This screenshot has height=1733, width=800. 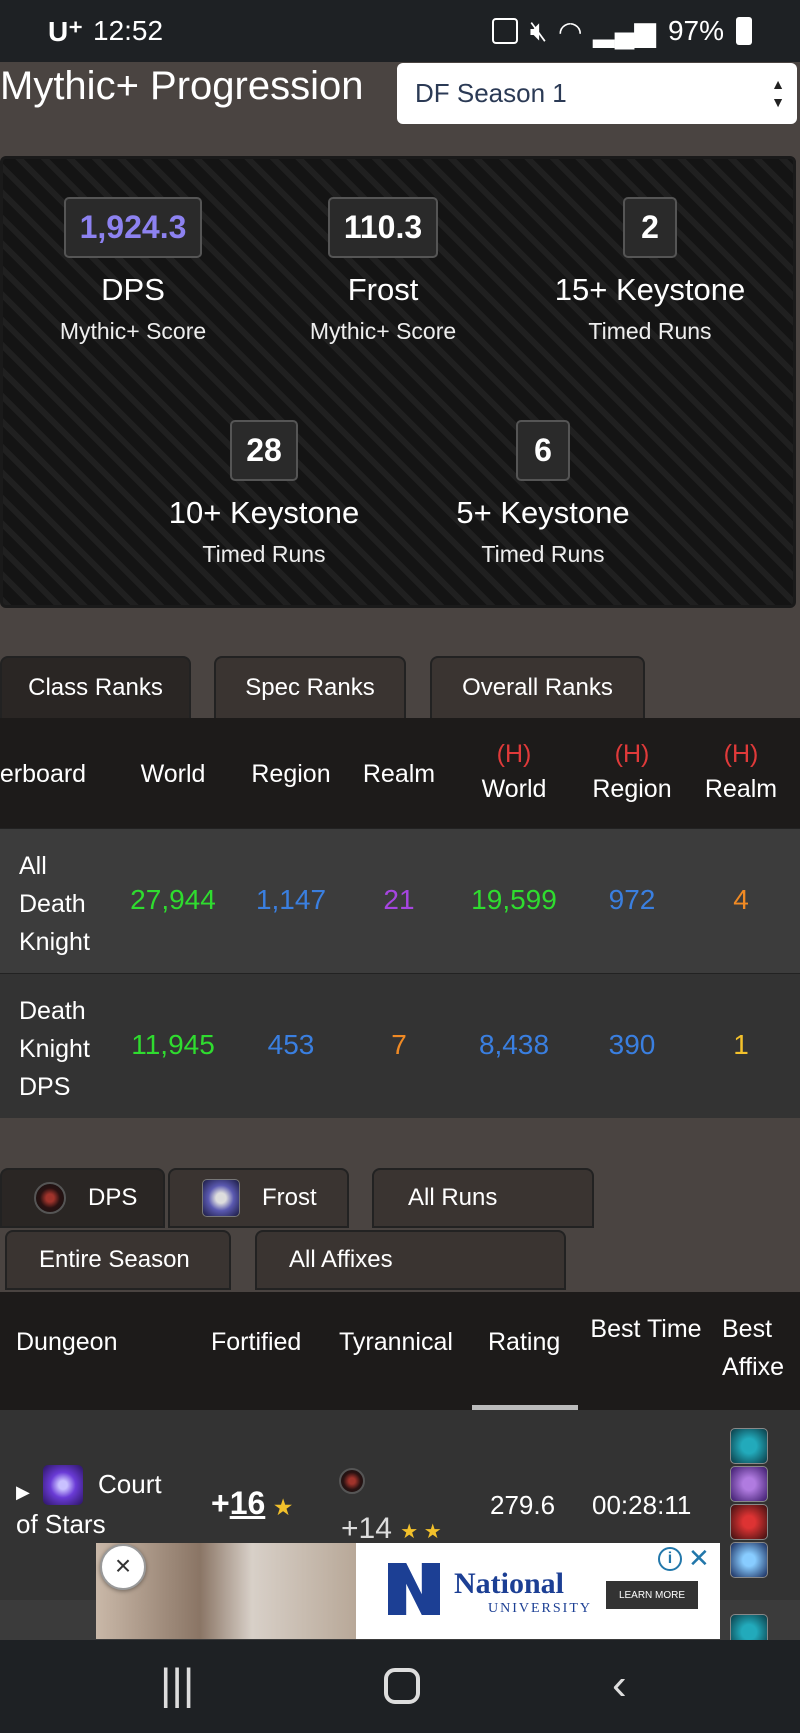 What do you see at coordinates (543, 450) in the screenshot?
I see `score-value: 6` at bounding box center [543, 450].